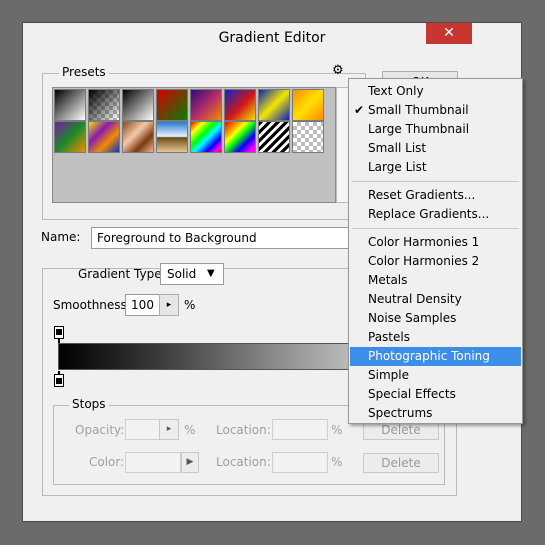 This screenshot has width=545, height=545. I want to click on smoothness-stepper: ▸, so click(169, 305).